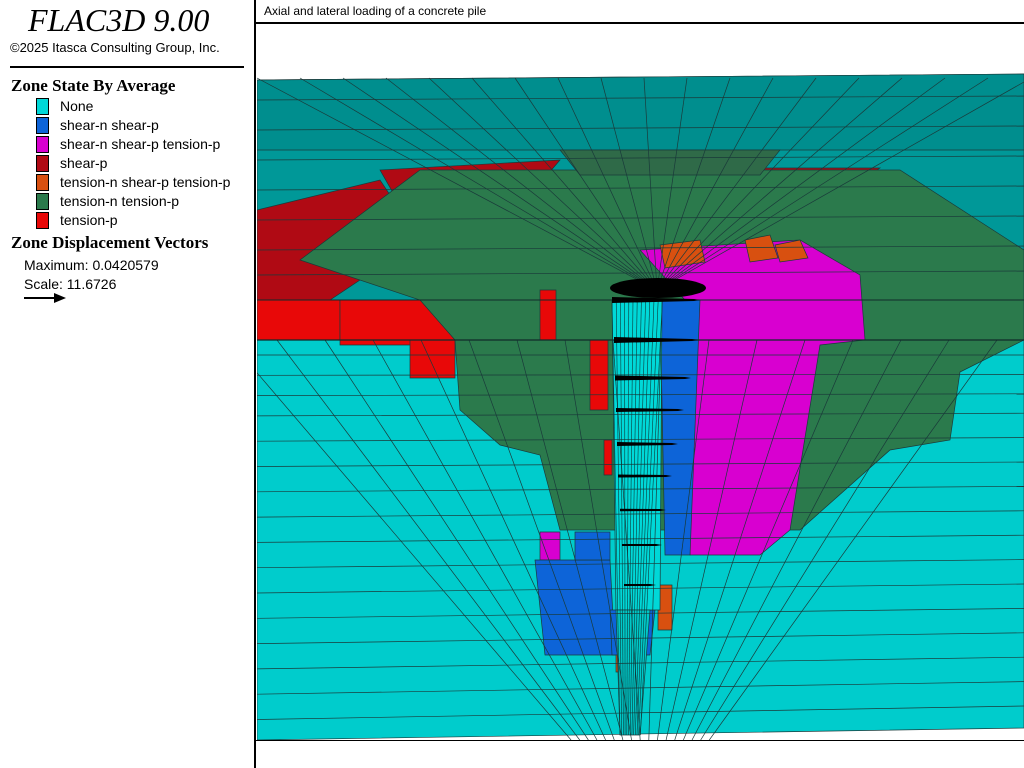 The image size is (1024, 768). I want to click on scale-value: Scale: 11.6726, so click(70, 284).